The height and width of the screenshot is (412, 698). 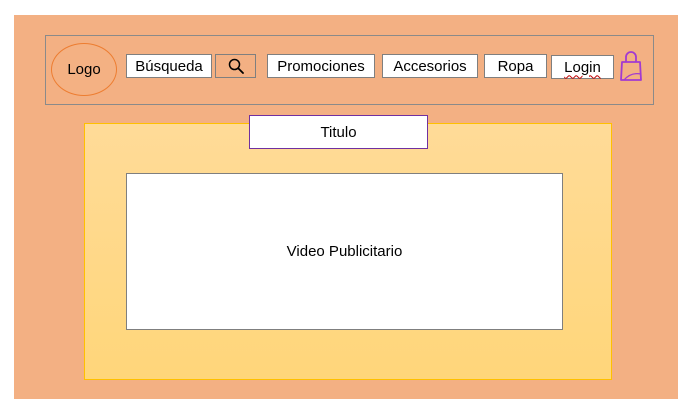 I want to click on logo-label: Logo, so click(x=84, y=69).